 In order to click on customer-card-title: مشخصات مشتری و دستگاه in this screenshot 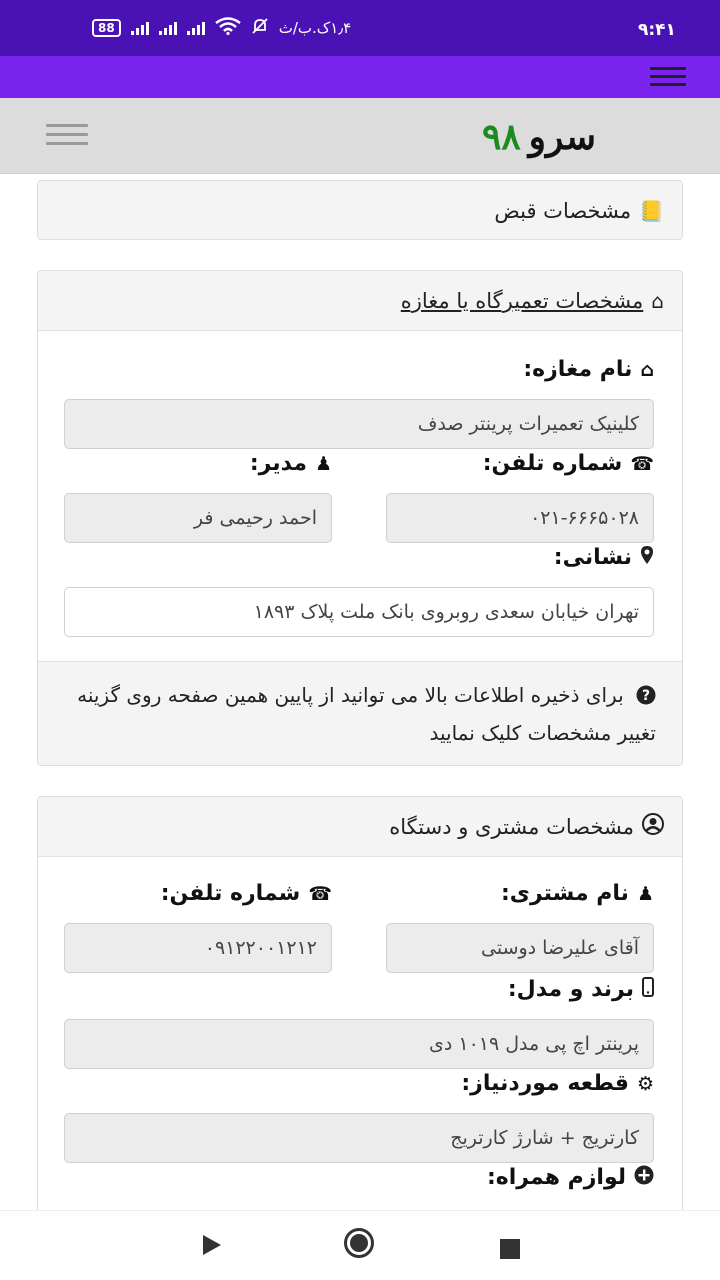, I will do `click(511, 826)`.